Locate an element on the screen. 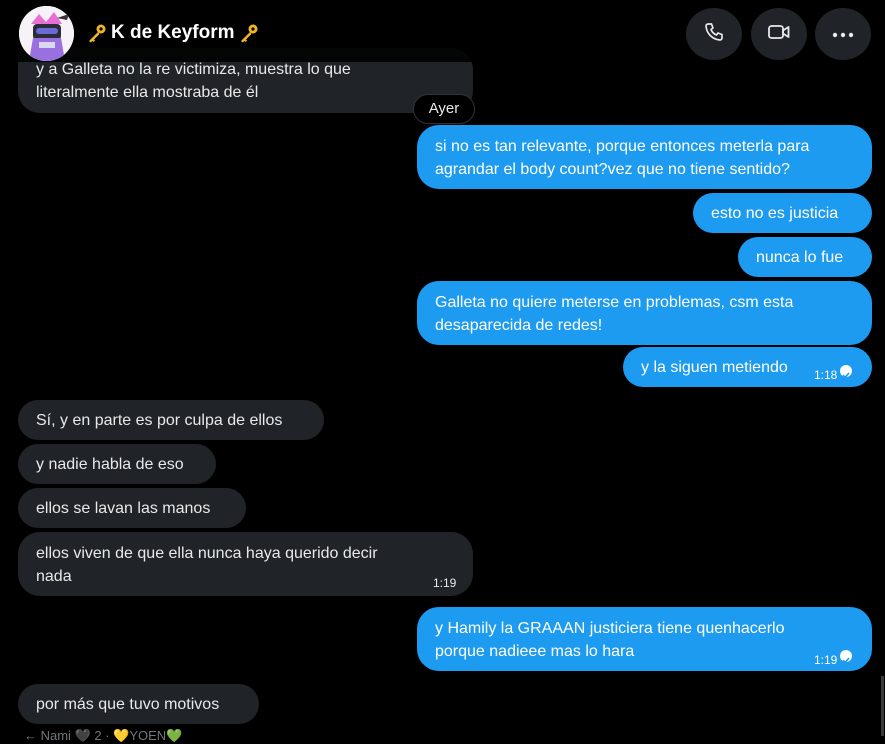 This screenshot has width=885, height=744. message-line: esto no es justicia is located at coordinates (775, 213).